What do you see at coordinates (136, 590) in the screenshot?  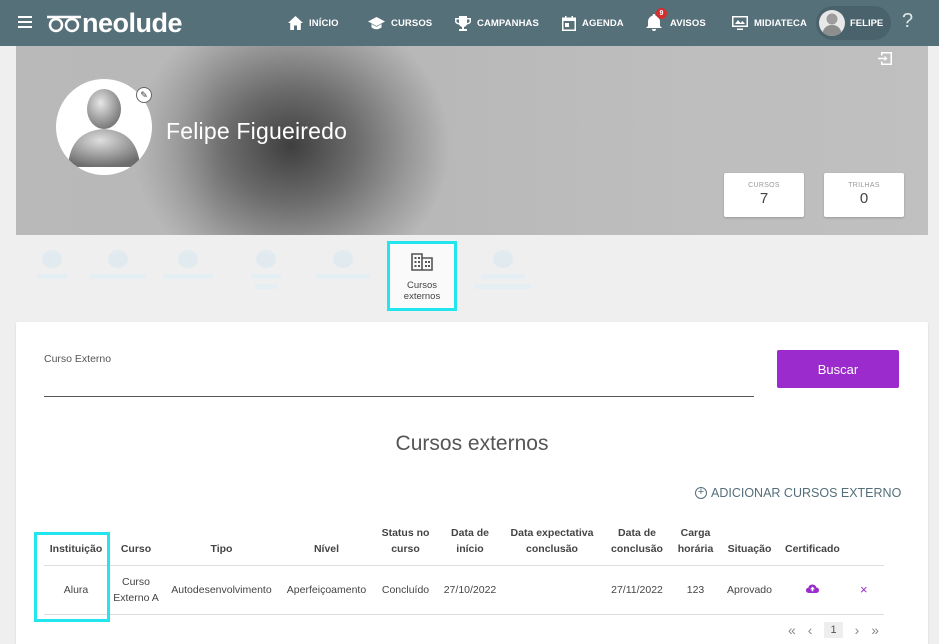 I see `cell-curso: Curso Externo A` at bounding box center [136, 590].